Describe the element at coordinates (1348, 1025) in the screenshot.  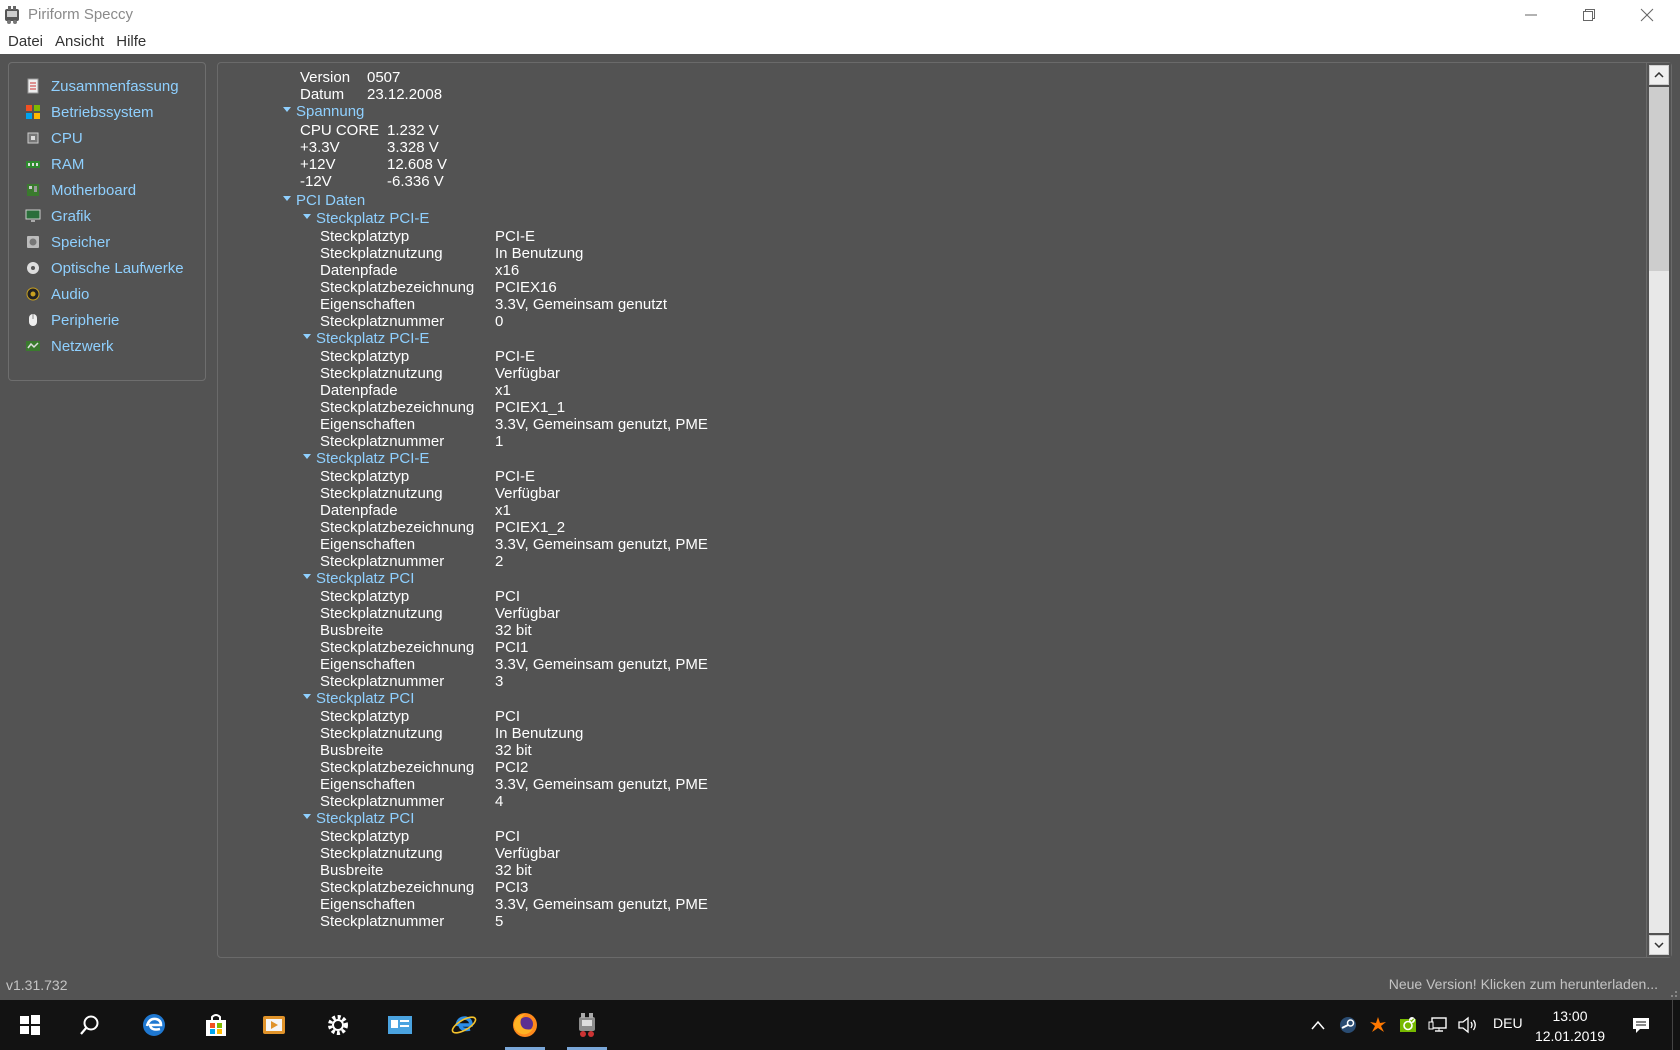
I see `tray-steam` at that location.